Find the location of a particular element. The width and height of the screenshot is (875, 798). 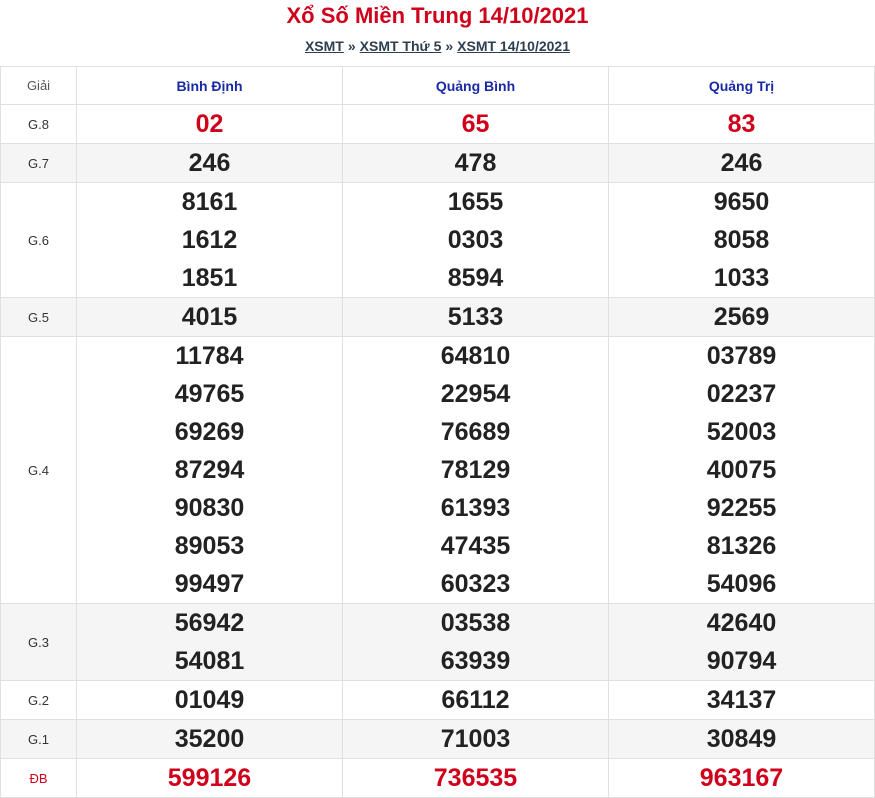

prize-cell: 478 is located at coordinates (475, 163).